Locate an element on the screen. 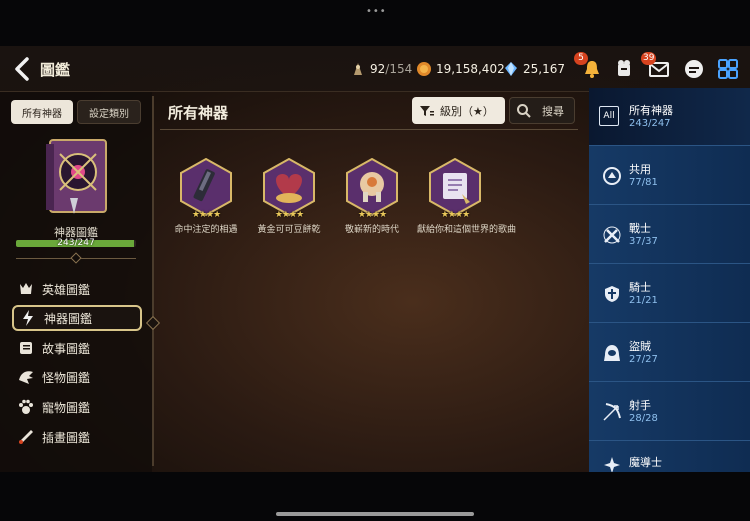 Image resolution: width=750 pixels, height=521 pixels. tab-all-artifacts: 所有神器 is located at coordinates (42, 112).